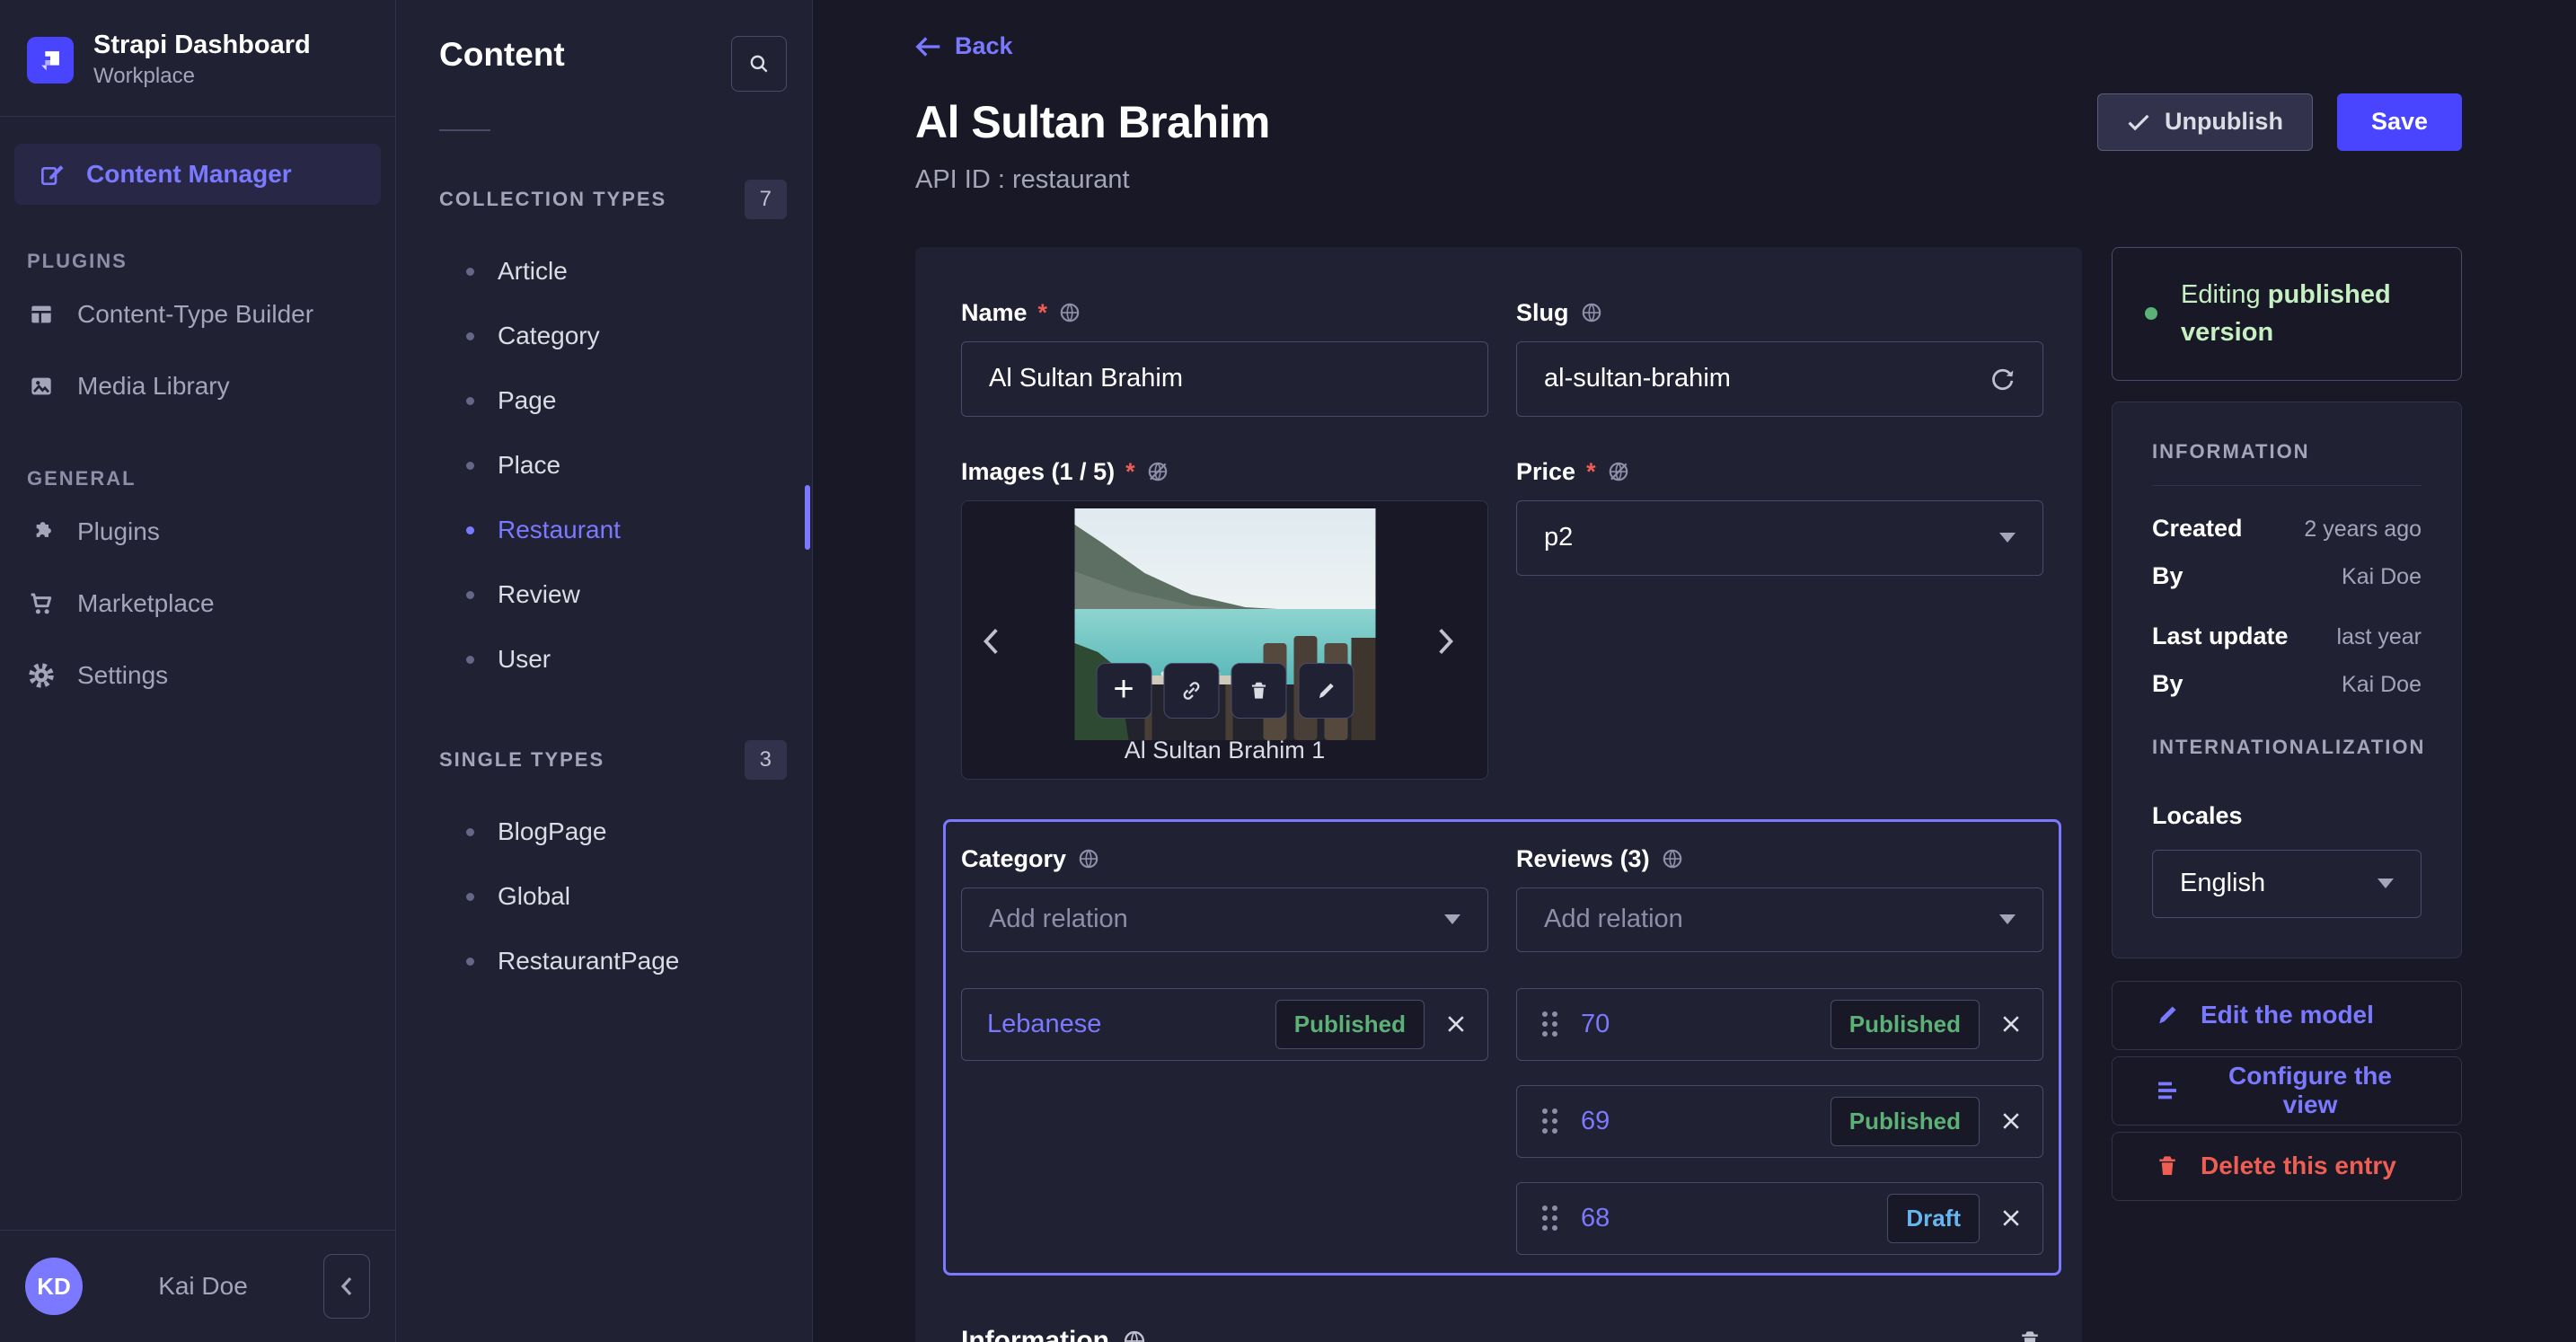 The height and width of the screenshot is (1342, 2576). What do you see at coordinates (1224, 919) in the screenshot?
I see `category-add-relation-select: Add relation` at bounding box center [1224, 919].